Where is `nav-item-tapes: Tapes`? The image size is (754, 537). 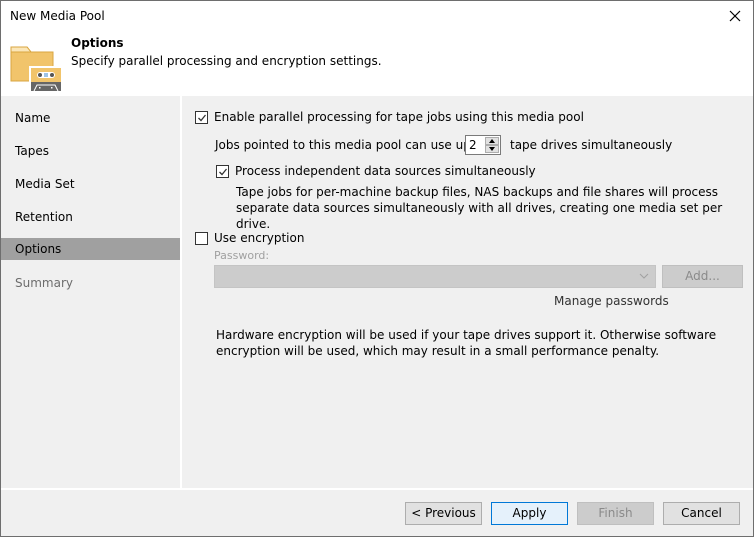 nav-item-tapes: Tapes is located at coordinates (90, 151).